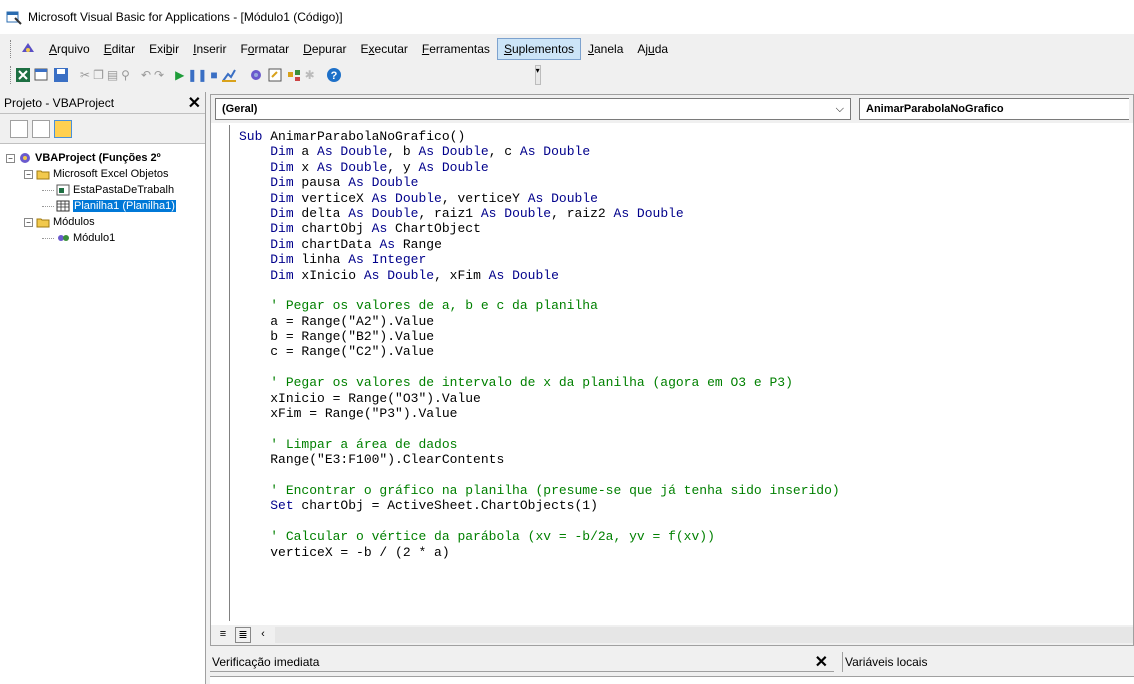 The width and height of the screenshot is (1134, 684). What do you see at coordinates (98, 75) in the screenshot?
I see `copy-icon: ❐` at bounding box center [98, 75].